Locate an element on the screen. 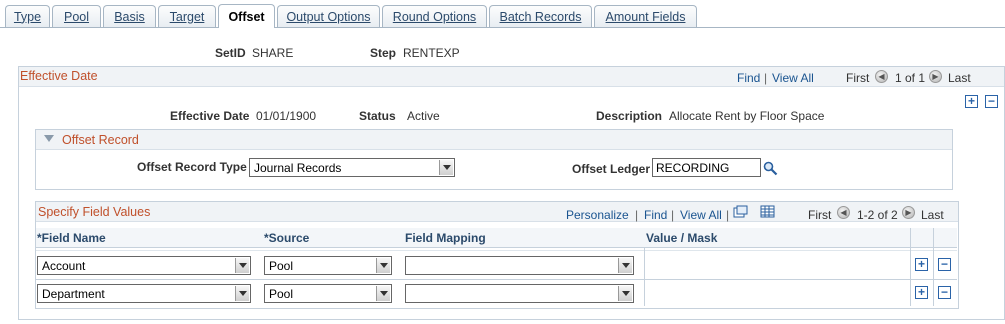  effective-date-title: Effective Date is located at coordinates (59, 76).